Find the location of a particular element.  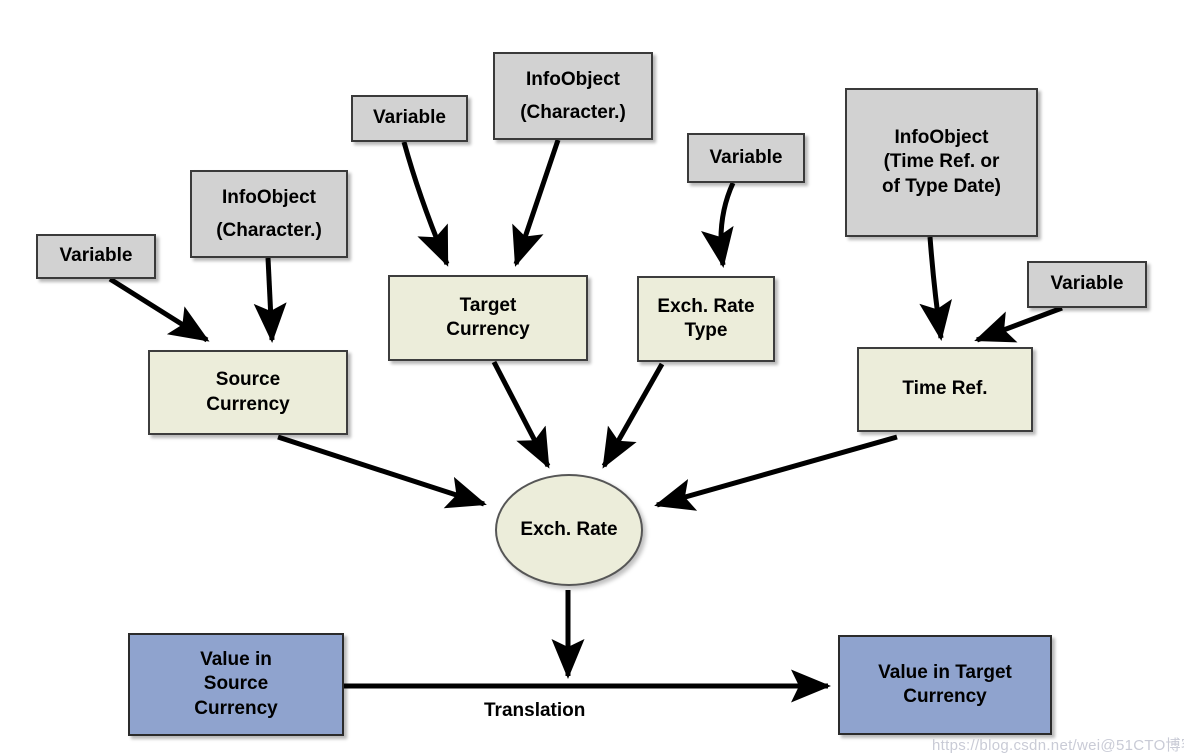

node-source-currency: Source Currency is located at coordinates (248, 392).